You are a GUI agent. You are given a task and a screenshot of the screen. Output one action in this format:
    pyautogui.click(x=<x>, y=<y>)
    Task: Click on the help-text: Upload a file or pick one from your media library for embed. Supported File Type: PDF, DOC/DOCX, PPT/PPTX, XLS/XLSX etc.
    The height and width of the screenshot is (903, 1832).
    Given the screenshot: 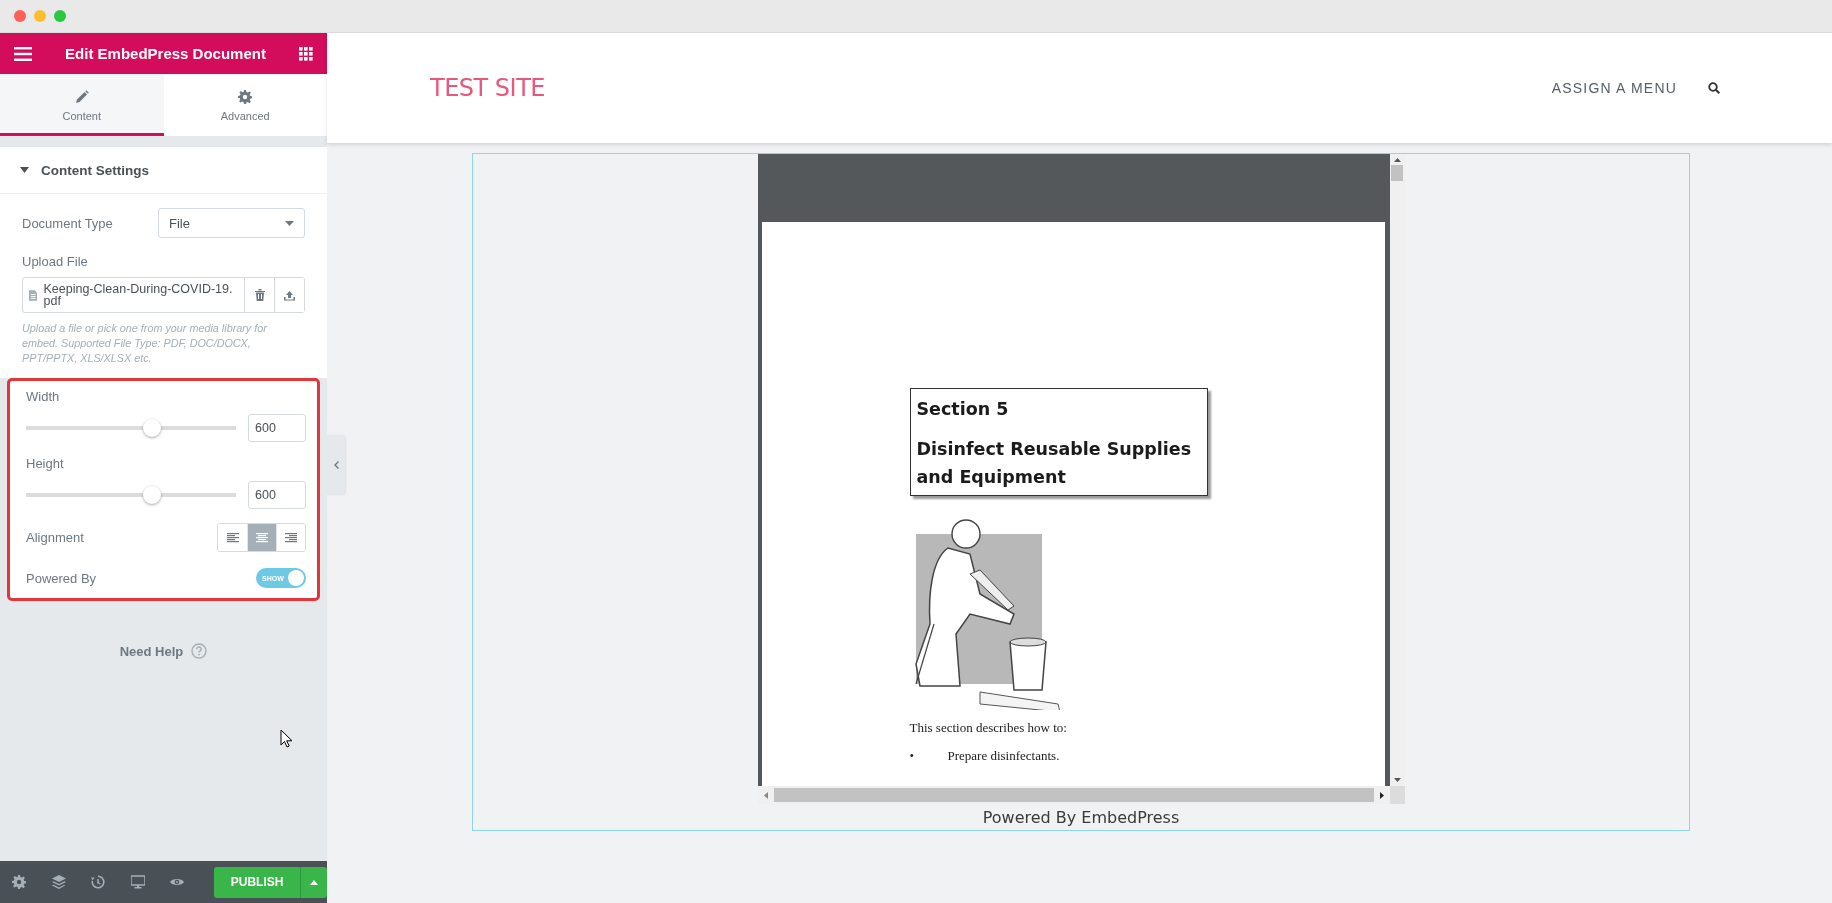 What is the action you would take?
    pyautogui.click(x=145, y=343)
    